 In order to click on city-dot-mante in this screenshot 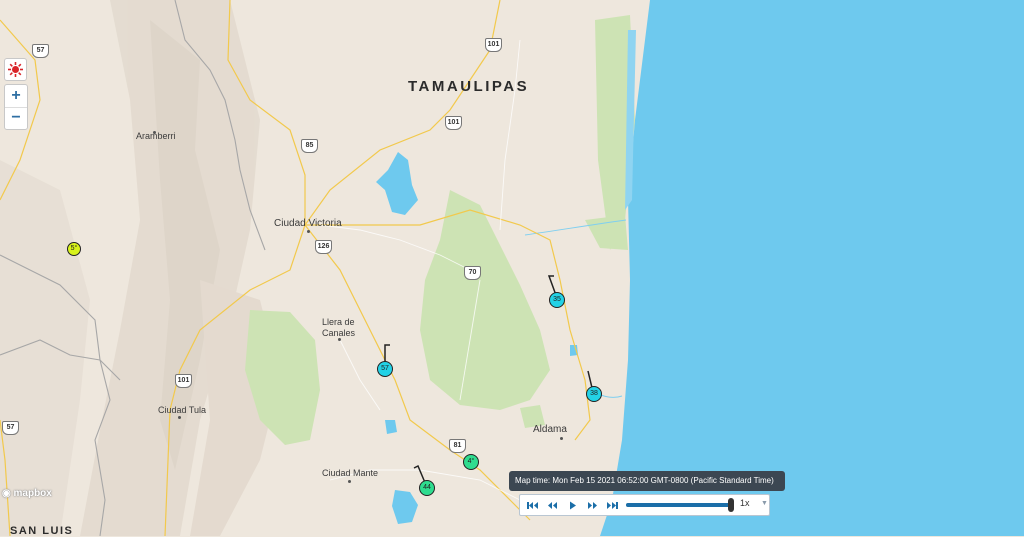, I will do `click(349, 481)`.